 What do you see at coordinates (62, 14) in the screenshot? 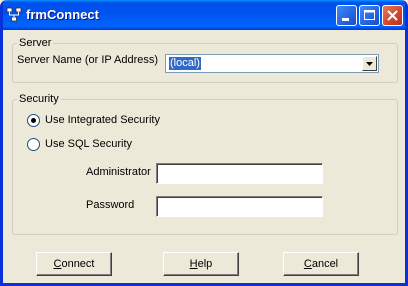
I see `window-title: frmConnect` at bounding box center [62, 14].